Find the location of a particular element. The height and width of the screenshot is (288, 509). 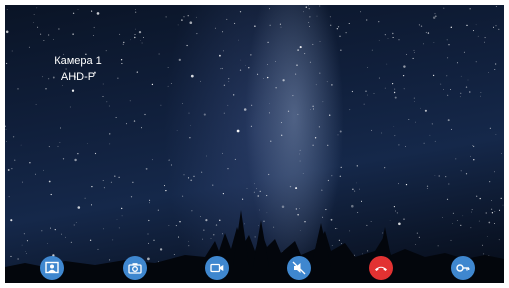

camera-name: Камера 1 is located at coordinates (78, 61).